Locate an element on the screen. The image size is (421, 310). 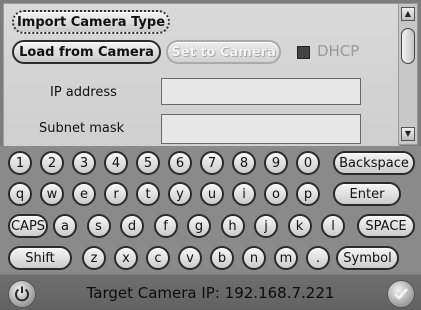
dhcp-label: DHCP is located at coordinates (338, 51).